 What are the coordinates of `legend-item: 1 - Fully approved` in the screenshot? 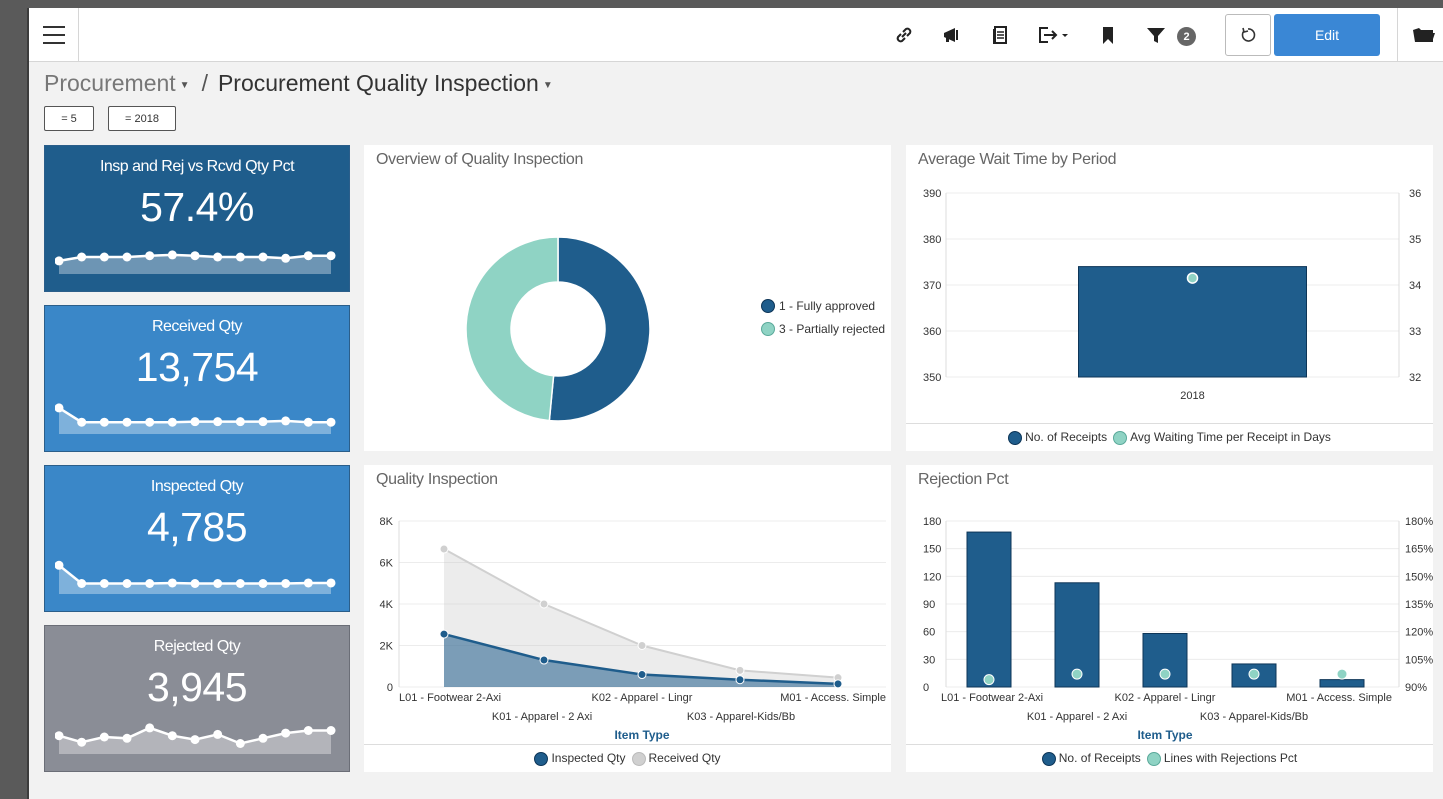 It's located at (818, 306).